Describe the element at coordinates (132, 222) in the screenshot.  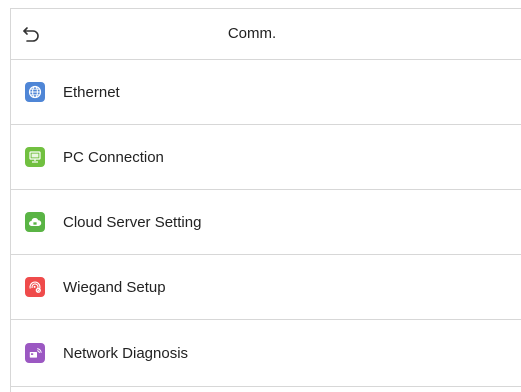
I see `menu-item-label: Cloud Server Setting` at that location.